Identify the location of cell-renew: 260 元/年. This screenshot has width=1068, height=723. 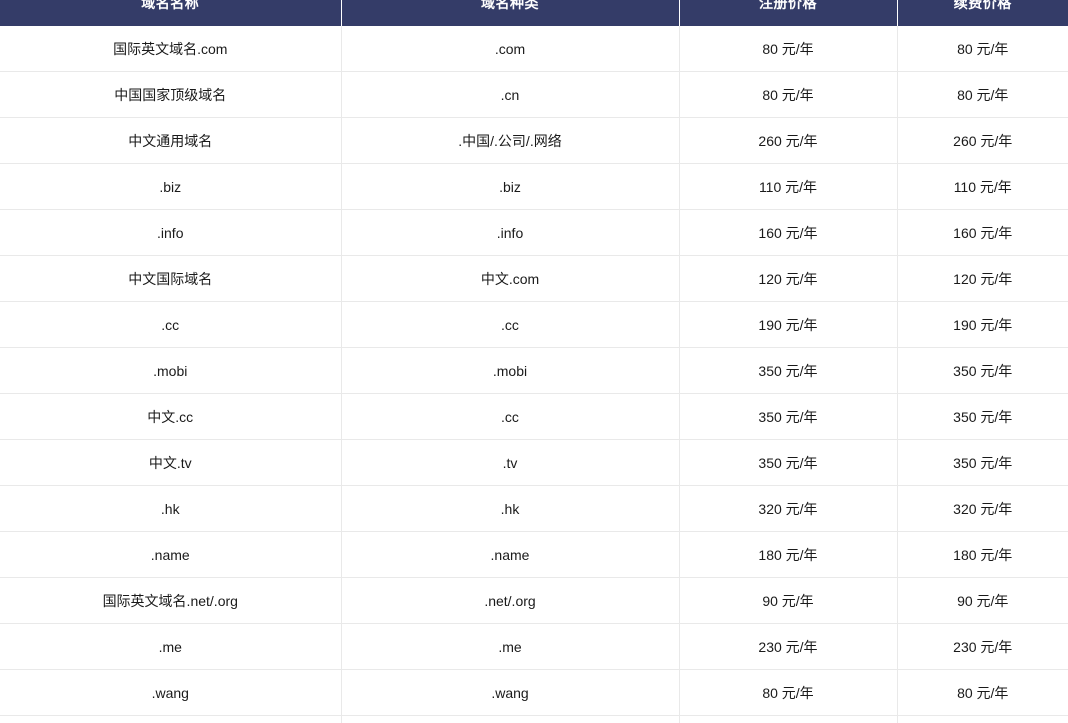
(982, 140).